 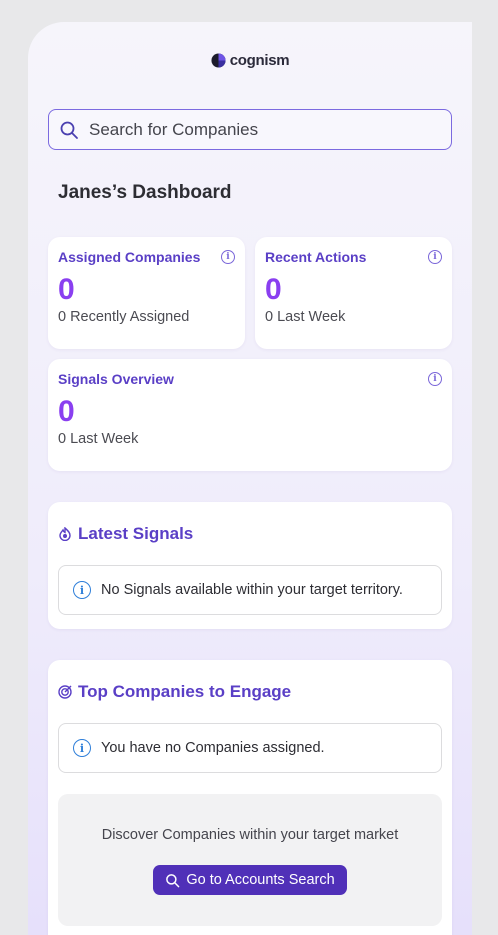 I want to click on recently-assigned-label: Recently Assigned, so click(x=130, y=317).